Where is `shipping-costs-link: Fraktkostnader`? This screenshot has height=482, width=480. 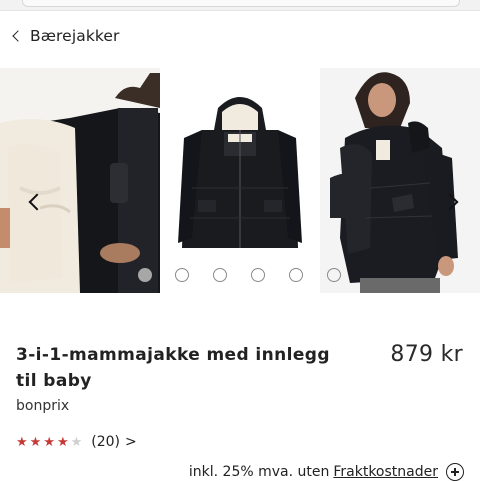
shipping-costs-link: Fraktkostnader is located at coordinates (385, 472).